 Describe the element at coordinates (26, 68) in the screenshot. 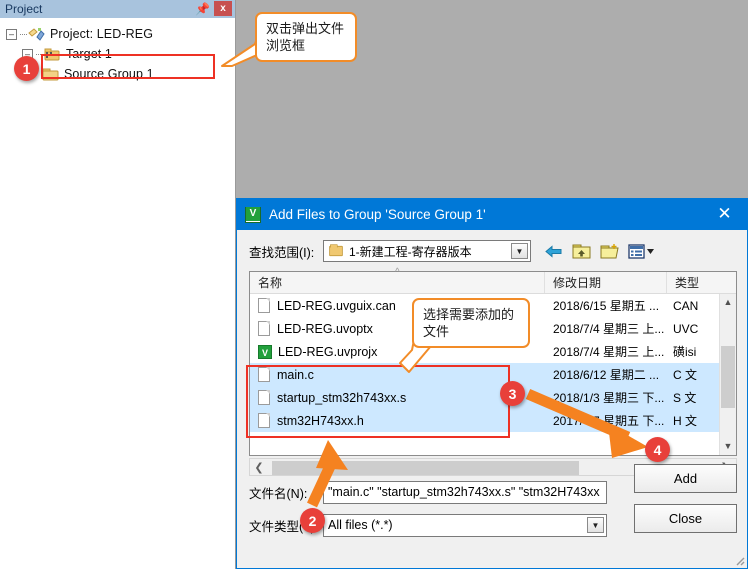

I see `step-badge-1: 1` at that location.